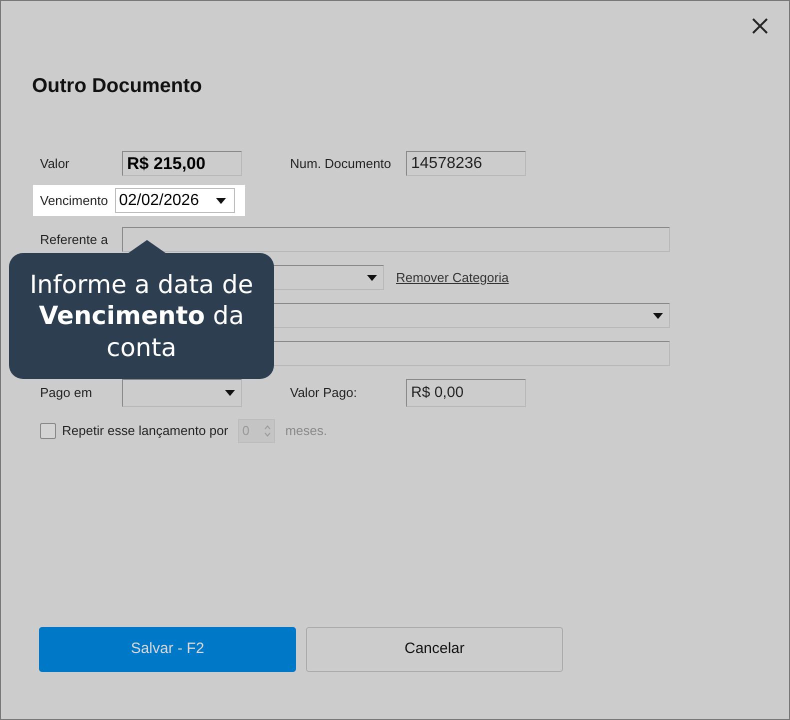 This screenshot has width=790, height=720. I want to click on field-label: Valor, so click(55, 163).